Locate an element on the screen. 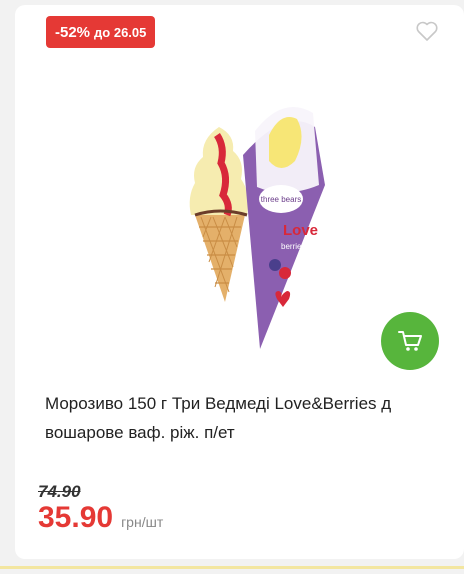 Image resolution: width=464 pixels, height=574 pixels. discount-percent: -52% is located at coordinates (73, 32).